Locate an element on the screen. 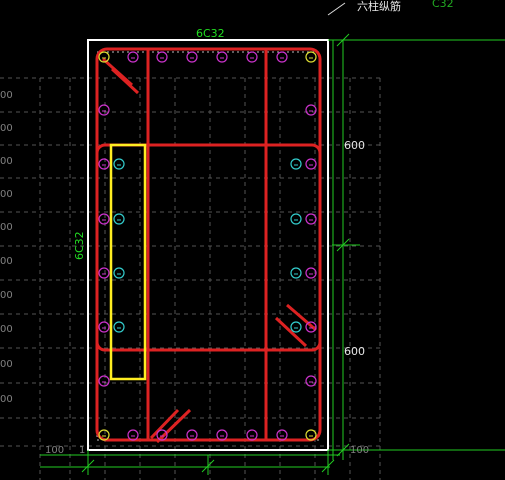  dimension-bottom-right: 100 is located at coordinates (359, 450).